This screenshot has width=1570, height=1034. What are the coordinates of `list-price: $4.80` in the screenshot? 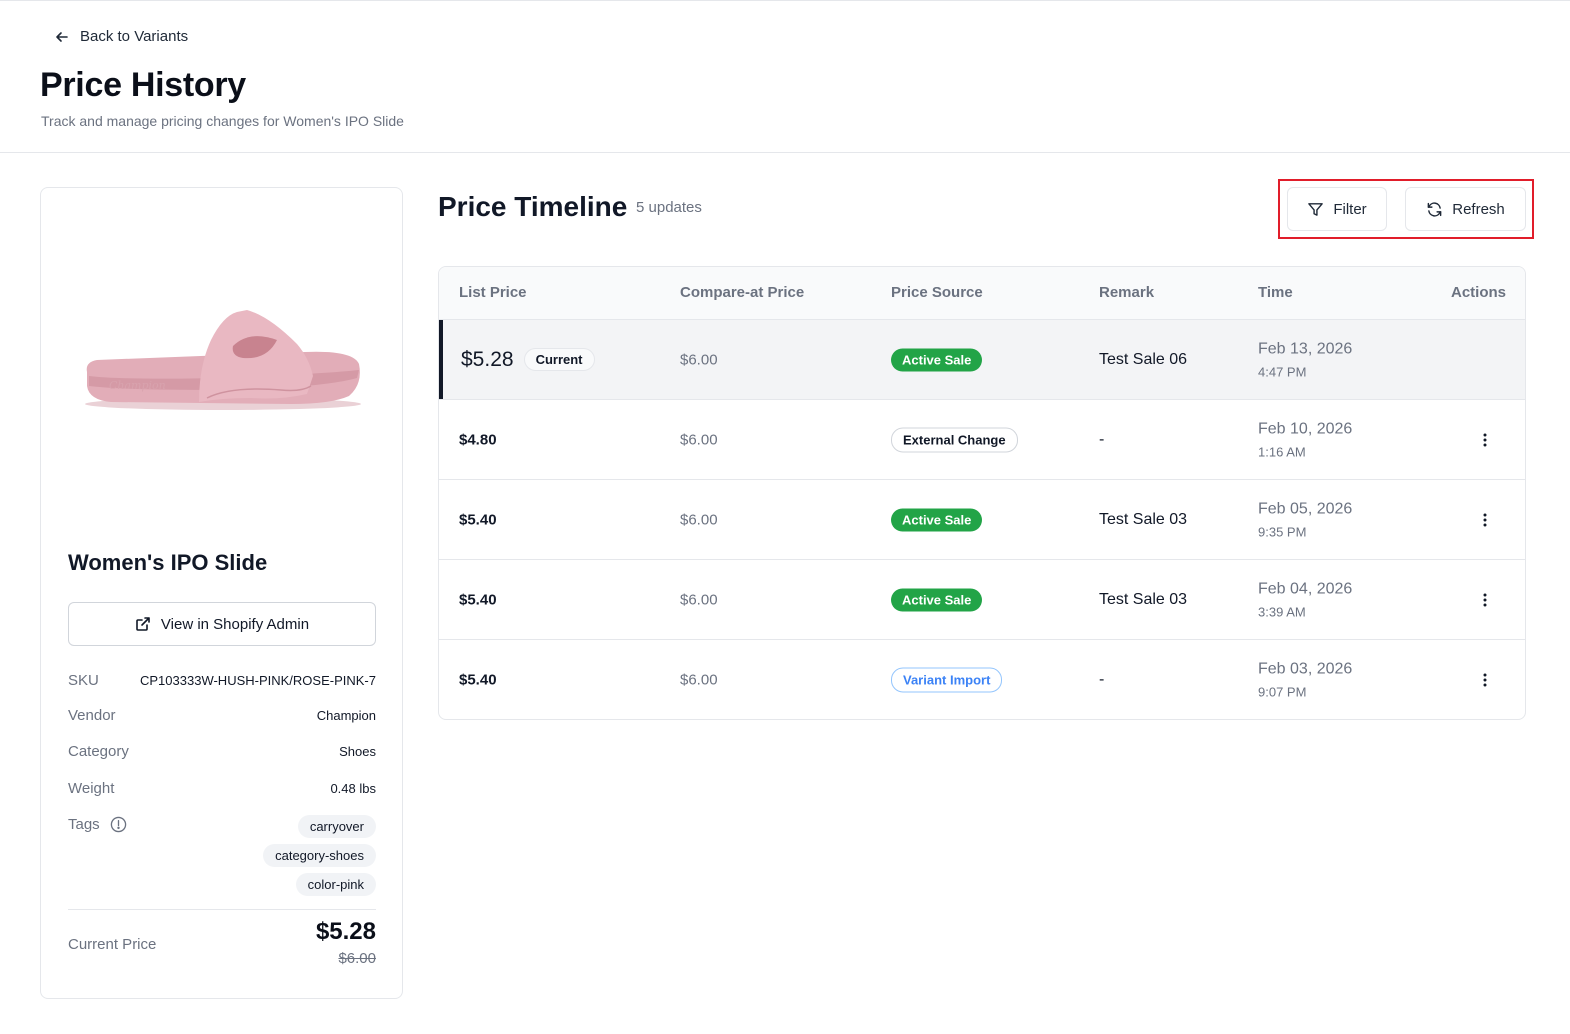 It's located at (478, 439).